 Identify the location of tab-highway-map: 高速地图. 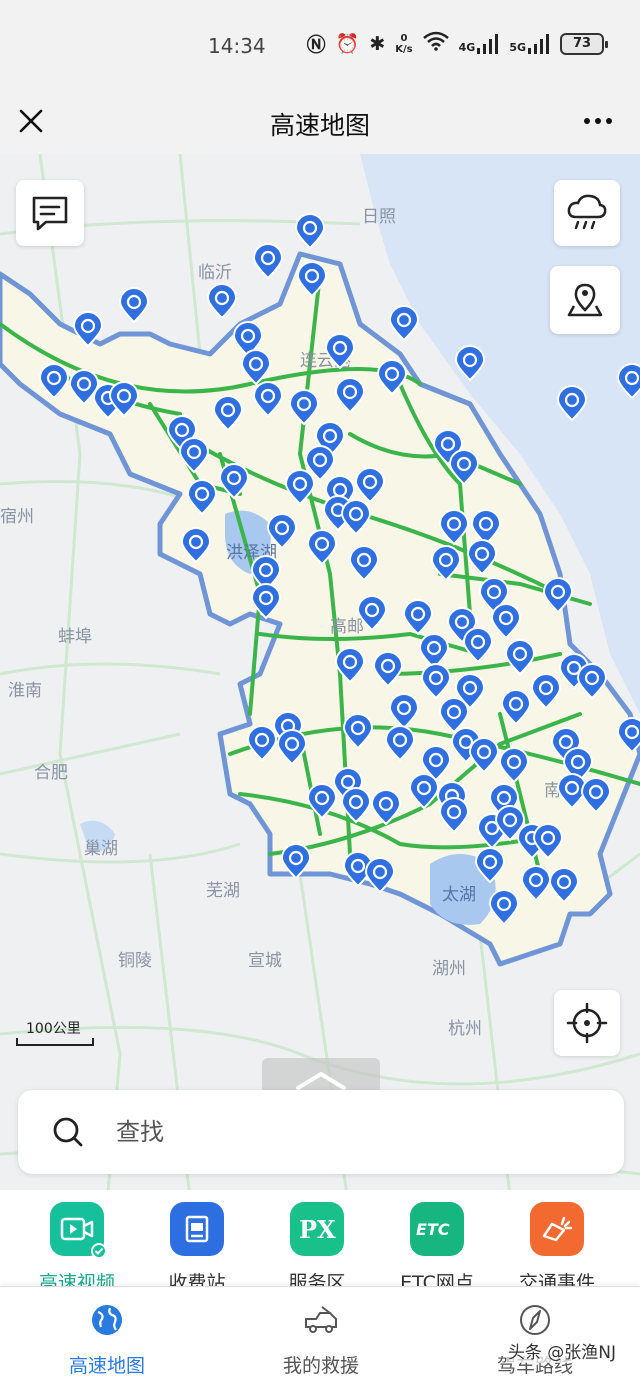
(107, 1340).